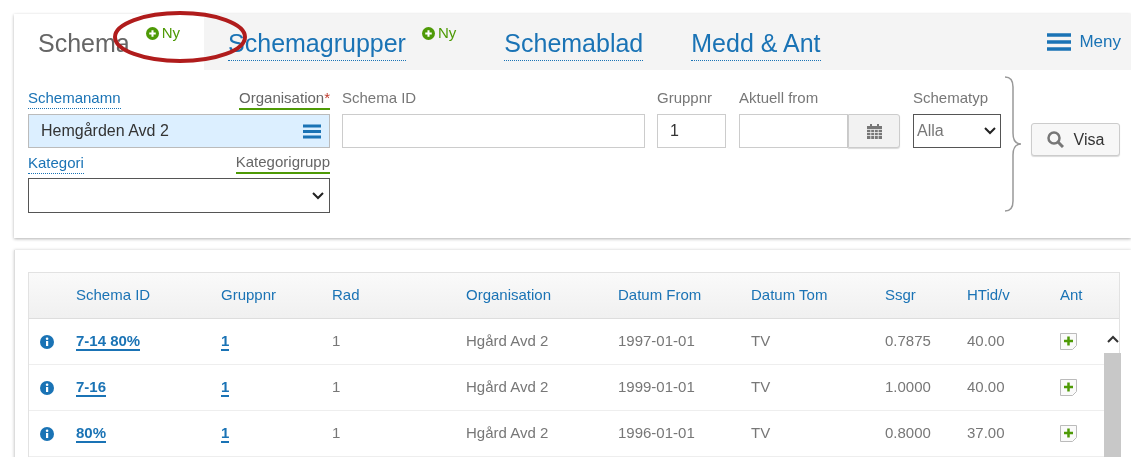  I want to click on field-label: Schematyp, so click(951, 98).